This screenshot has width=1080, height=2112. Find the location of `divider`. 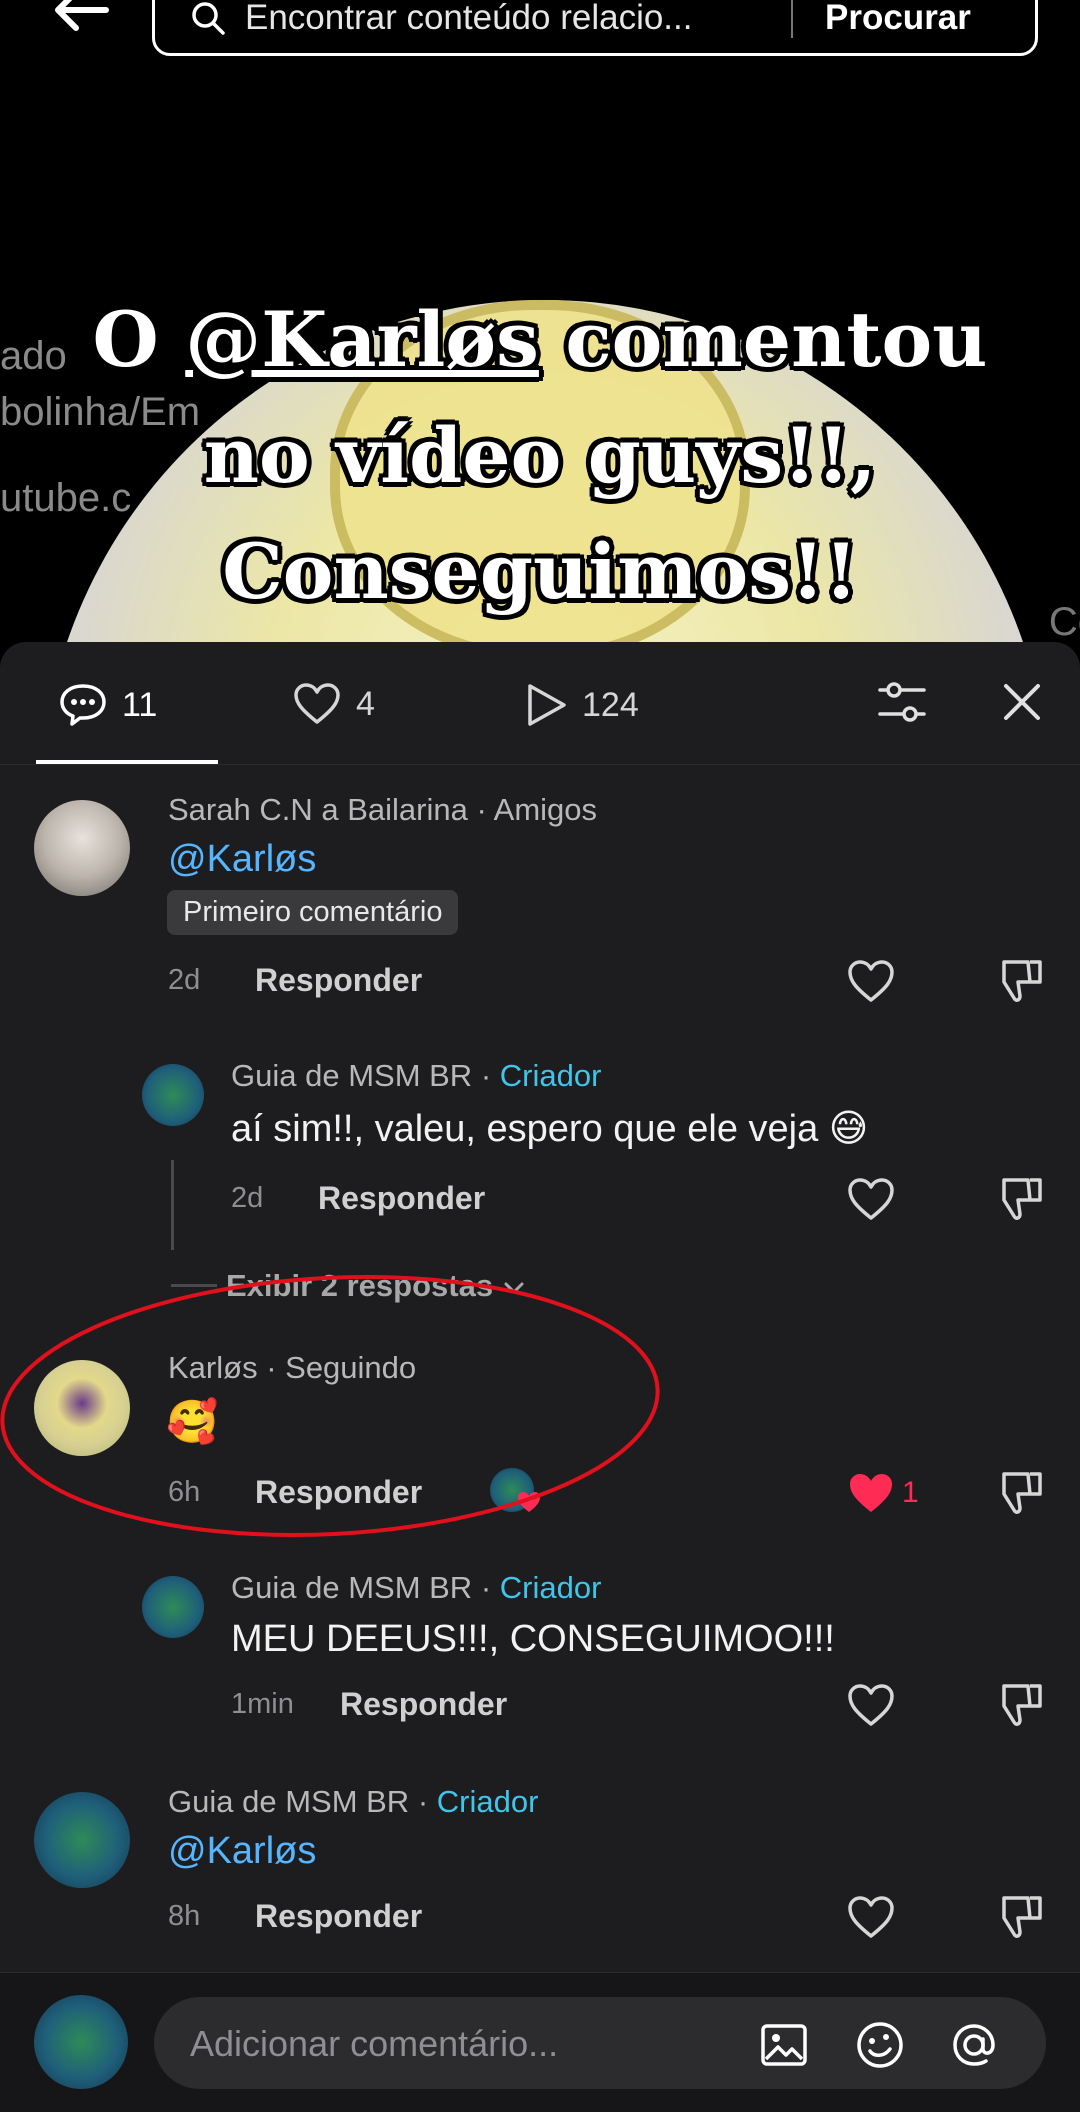

divider is located at coordinates (540, 764).